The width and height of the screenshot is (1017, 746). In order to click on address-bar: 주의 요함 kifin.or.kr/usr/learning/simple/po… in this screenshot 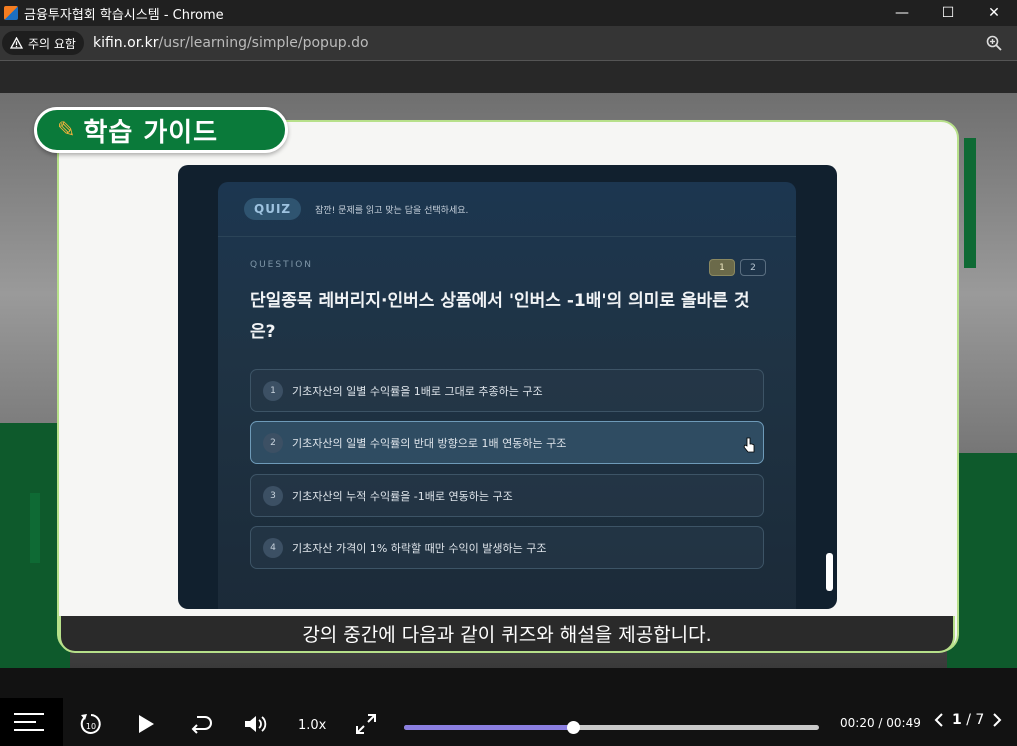, I will do `click(508, 43)`.